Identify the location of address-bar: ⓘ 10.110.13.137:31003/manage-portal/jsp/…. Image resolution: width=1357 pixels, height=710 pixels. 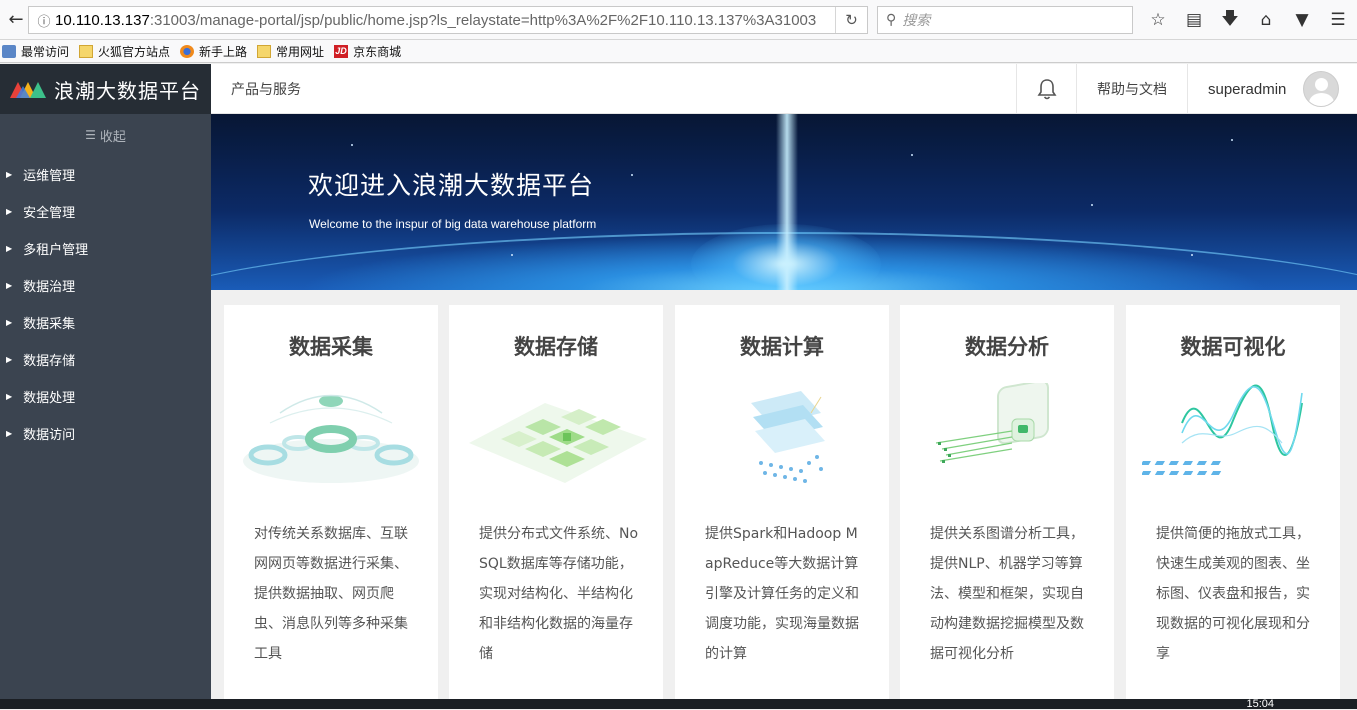
(448, 20).